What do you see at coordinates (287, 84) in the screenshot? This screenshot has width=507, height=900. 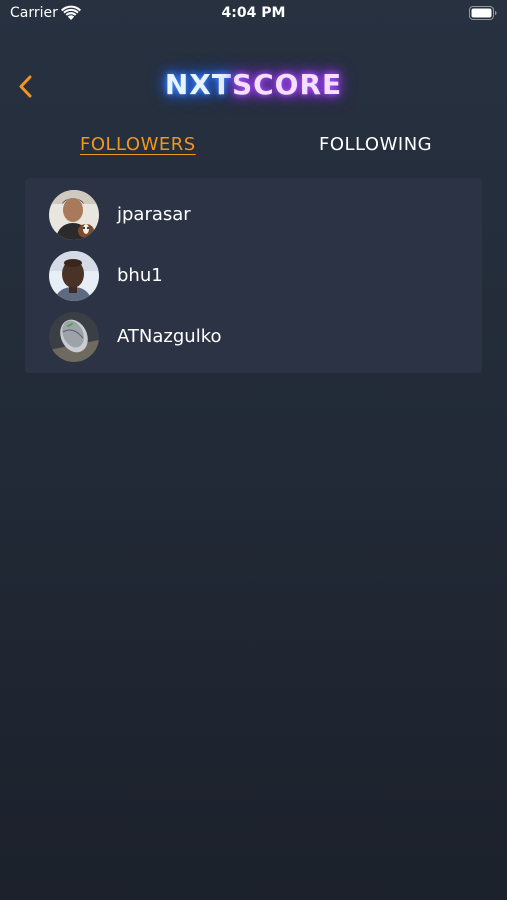 I see `logo-score-text: SCORE` at bounding box center [287, 84].